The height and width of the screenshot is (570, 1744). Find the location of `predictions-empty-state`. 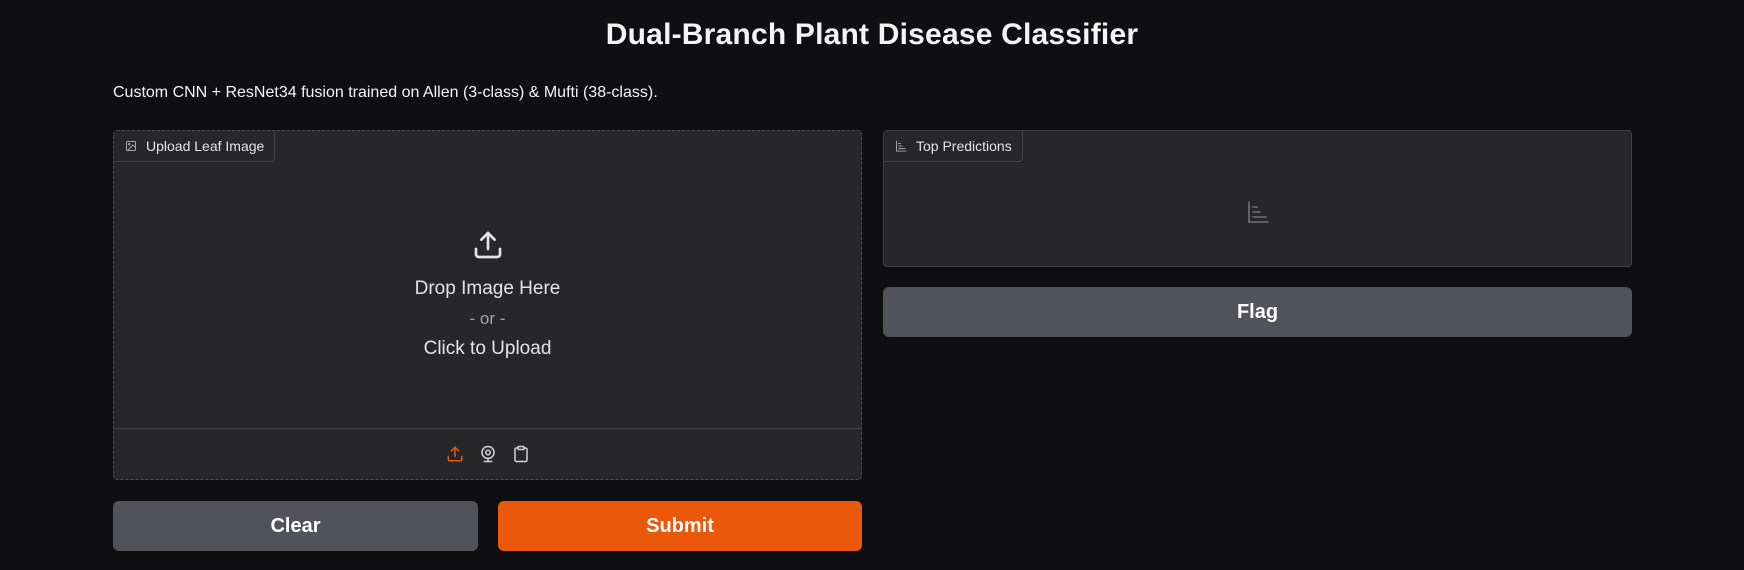

predictions-empty-state is located at coordinates (1257, 214).